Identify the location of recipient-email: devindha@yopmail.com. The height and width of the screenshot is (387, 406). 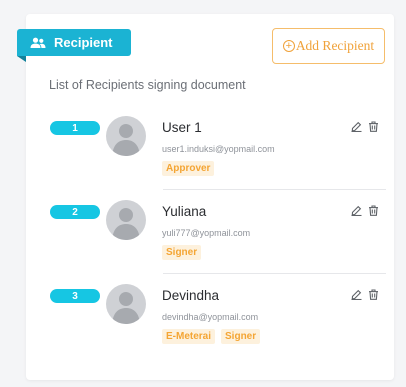
(210, 317).